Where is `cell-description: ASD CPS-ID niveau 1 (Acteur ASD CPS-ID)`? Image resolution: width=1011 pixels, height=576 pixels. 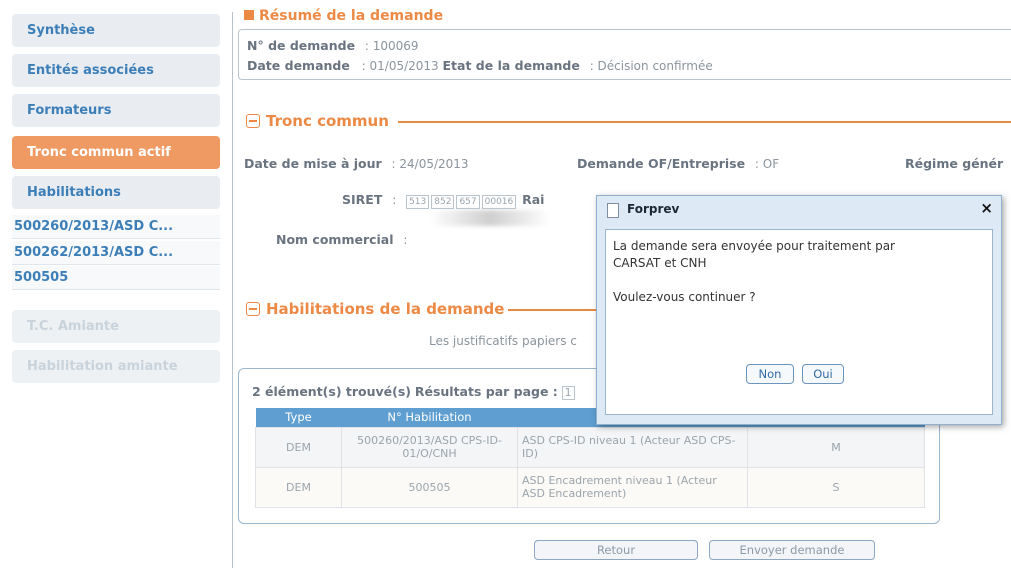 cell-description: ASD CPS-ID niveau 1 (Acteur ASD CPS-ID) is located at coordinates (632, 447).